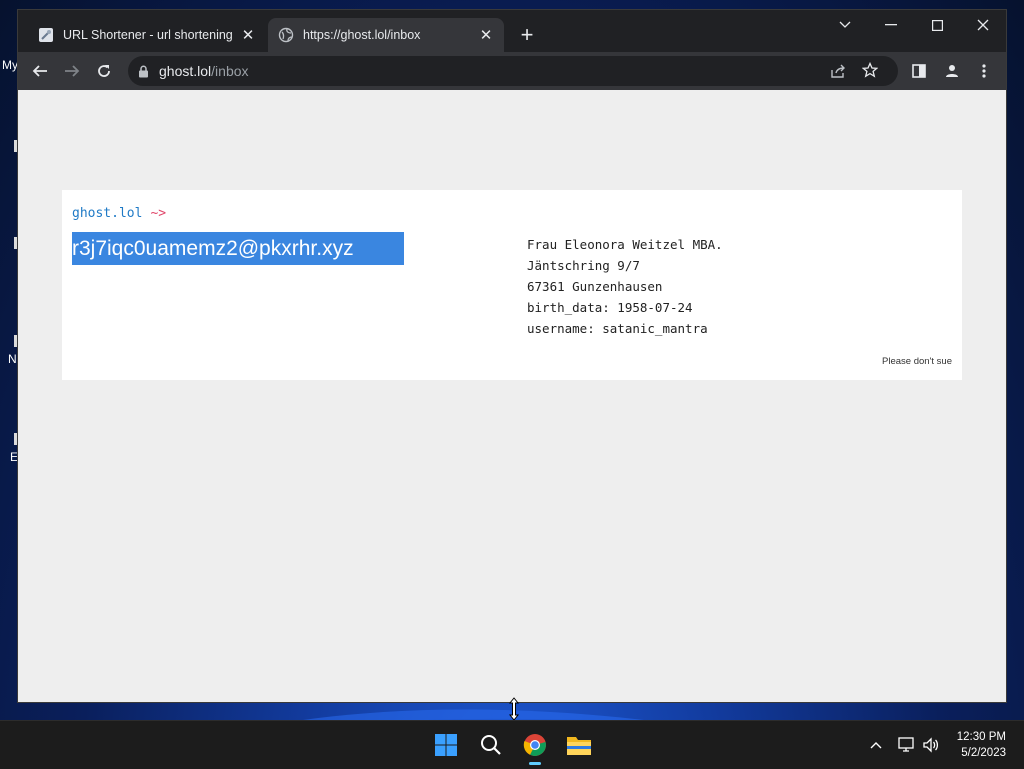 The height and width of the screenshot is (769, 1024). What do you see at coordinates (917, 361) in the screenshot?
I see `disclaimer-text: Please don't sue` at bounding box center [917, 361].